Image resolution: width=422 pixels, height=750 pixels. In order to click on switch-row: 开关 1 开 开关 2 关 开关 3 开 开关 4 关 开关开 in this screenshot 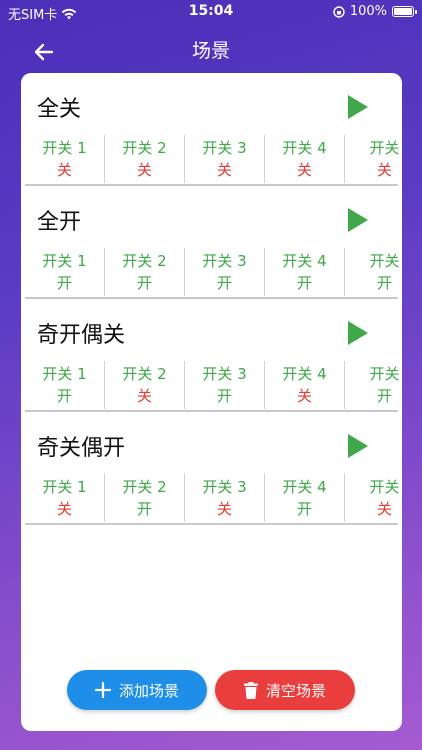, I will do `click(213, 386)`.